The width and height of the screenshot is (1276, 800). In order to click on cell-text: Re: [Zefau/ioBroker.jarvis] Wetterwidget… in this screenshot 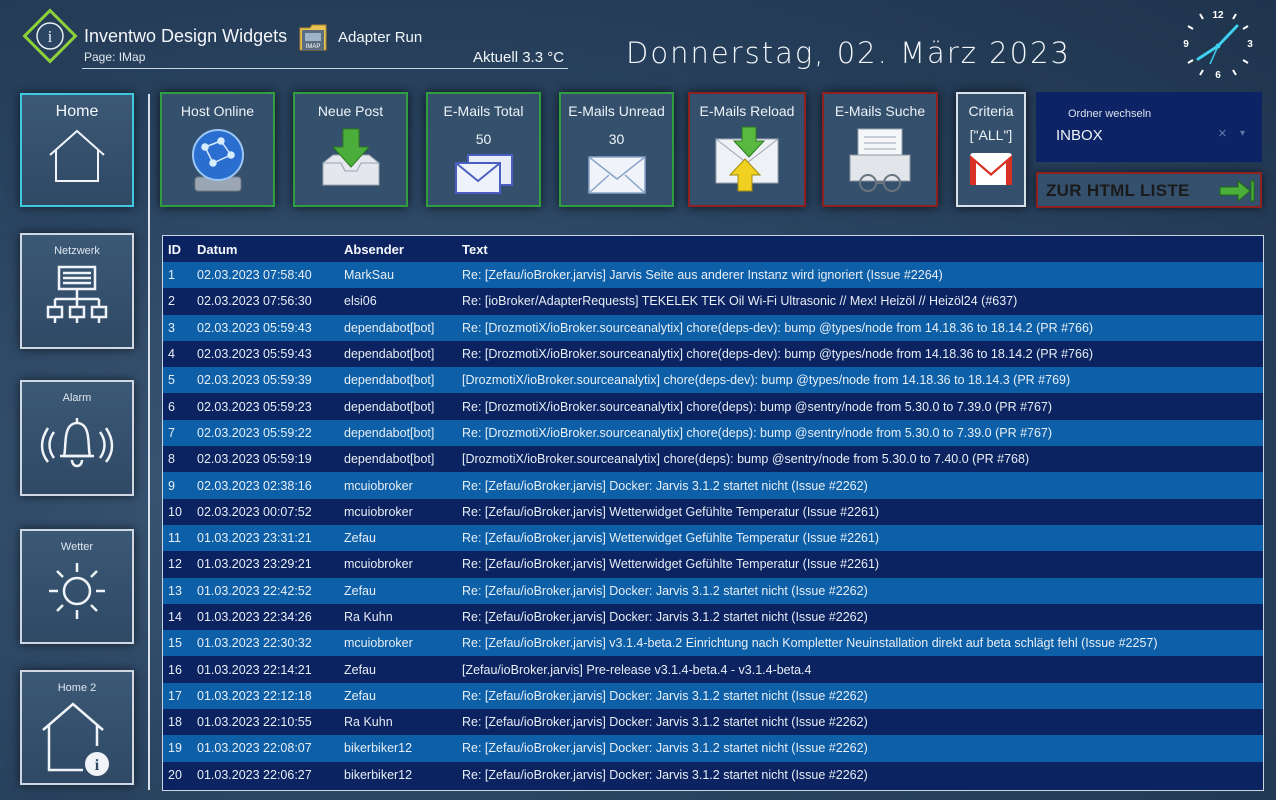, I will do `click(860, 538)`.